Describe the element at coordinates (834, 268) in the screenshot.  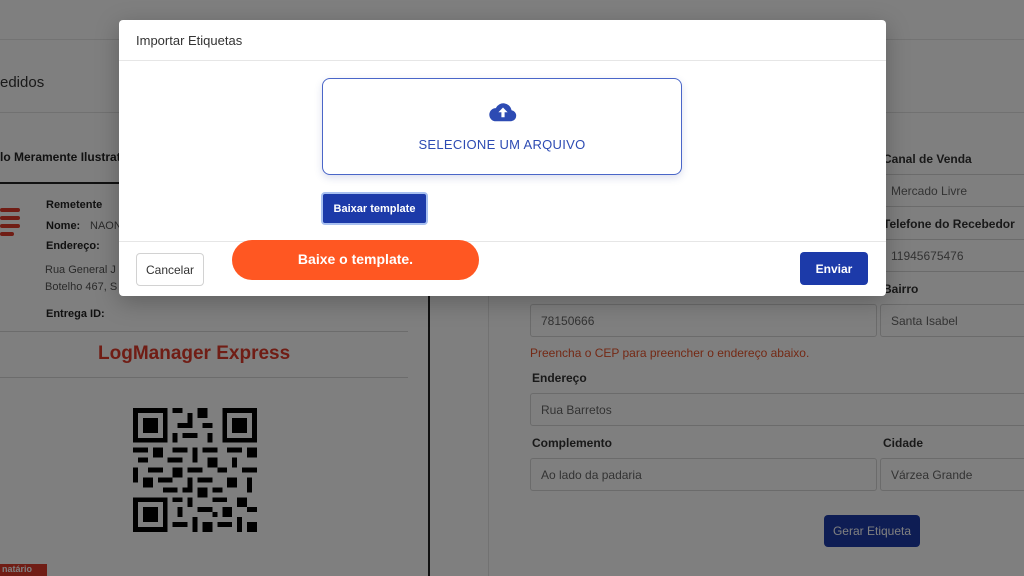
I see `send-button: Enviar` at that location.